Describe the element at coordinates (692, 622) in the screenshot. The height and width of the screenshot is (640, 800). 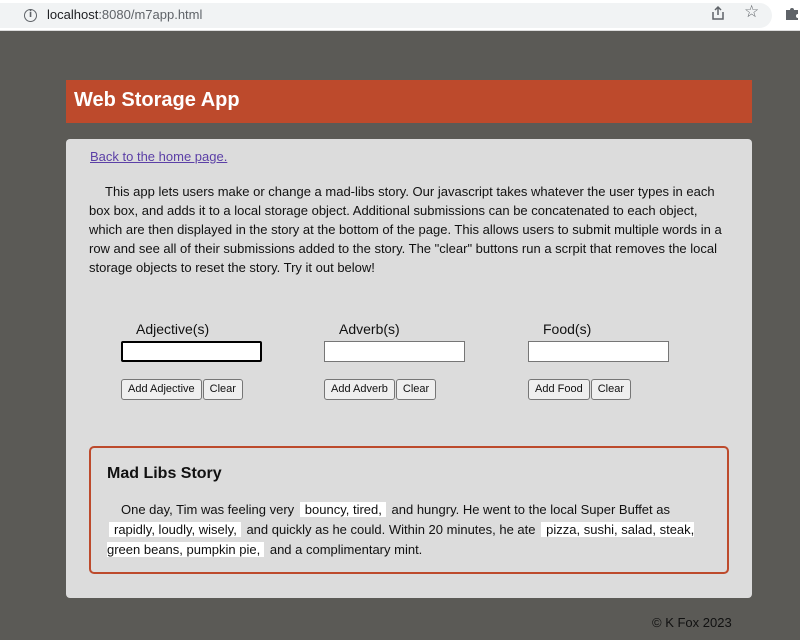
I see `footer-copyright: © K Fox 2023` at that location.